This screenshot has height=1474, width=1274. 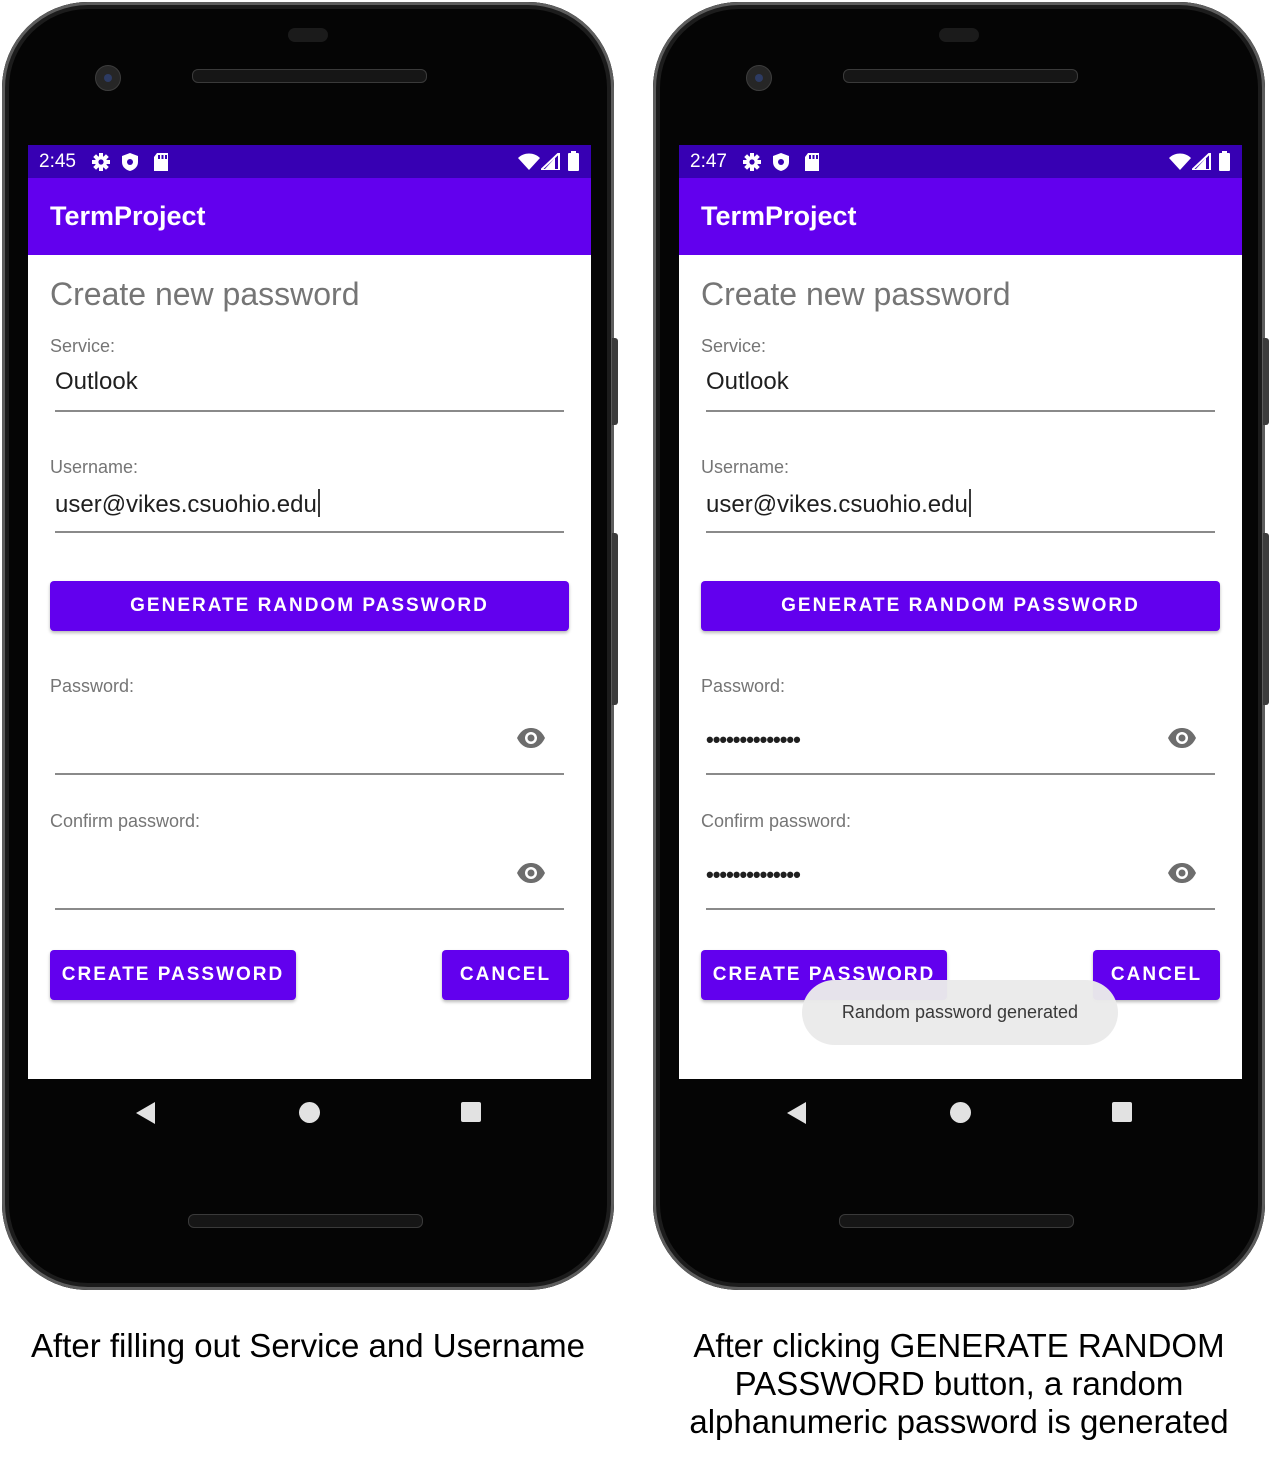 What do you see at coordinates (708, 161) in the screenshot?
I see `status-time: 2:47` at bounding box center [708, 161].